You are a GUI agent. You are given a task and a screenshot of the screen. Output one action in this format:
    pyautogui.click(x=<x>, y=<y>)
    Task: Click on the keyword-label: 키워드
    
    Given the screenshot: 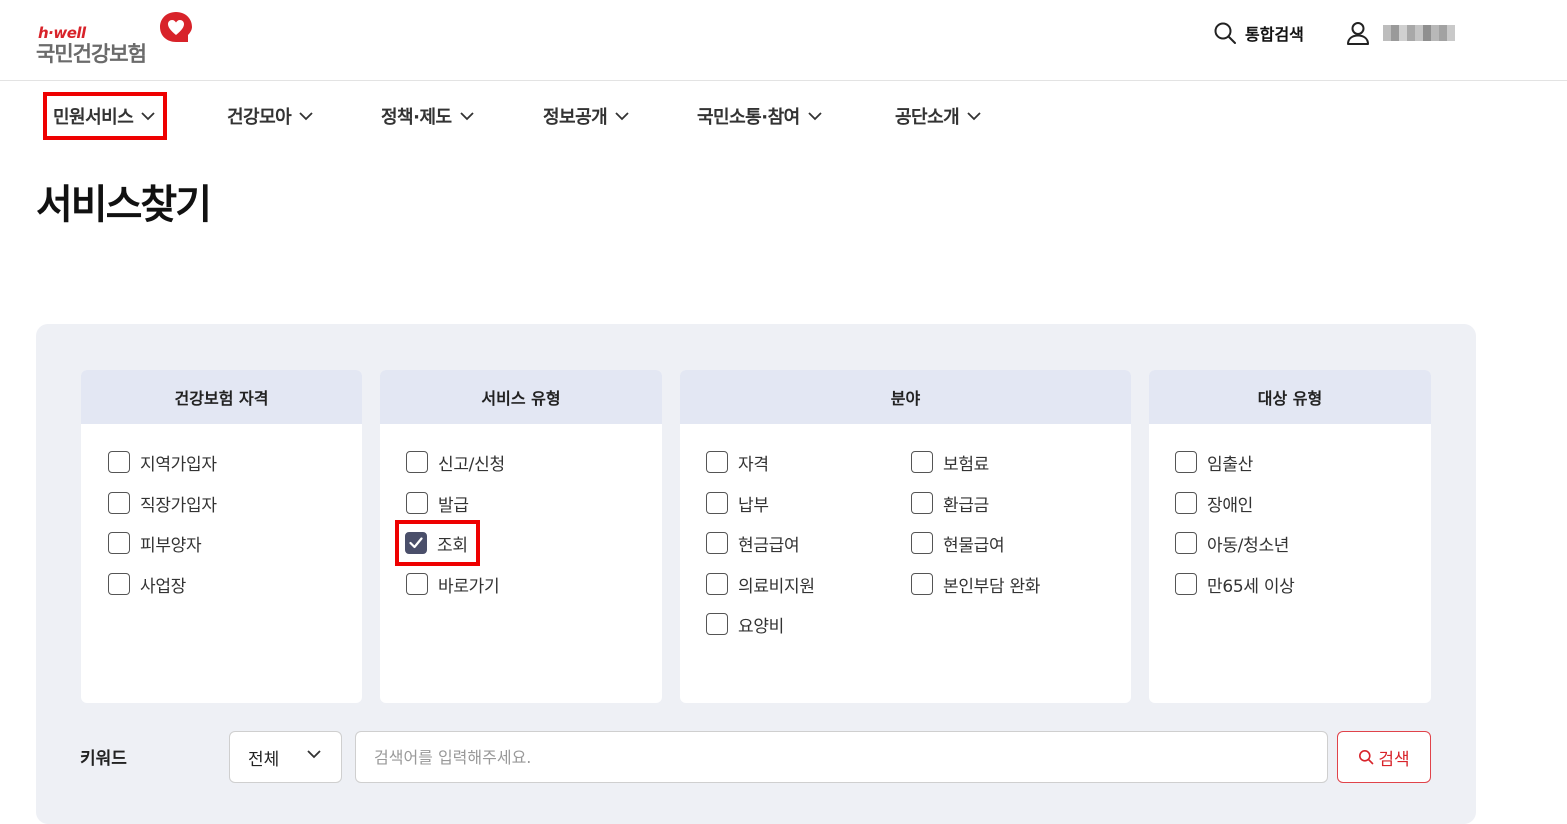 What is the action you would take?
    pyautogui.click(x=103, y=759)
    